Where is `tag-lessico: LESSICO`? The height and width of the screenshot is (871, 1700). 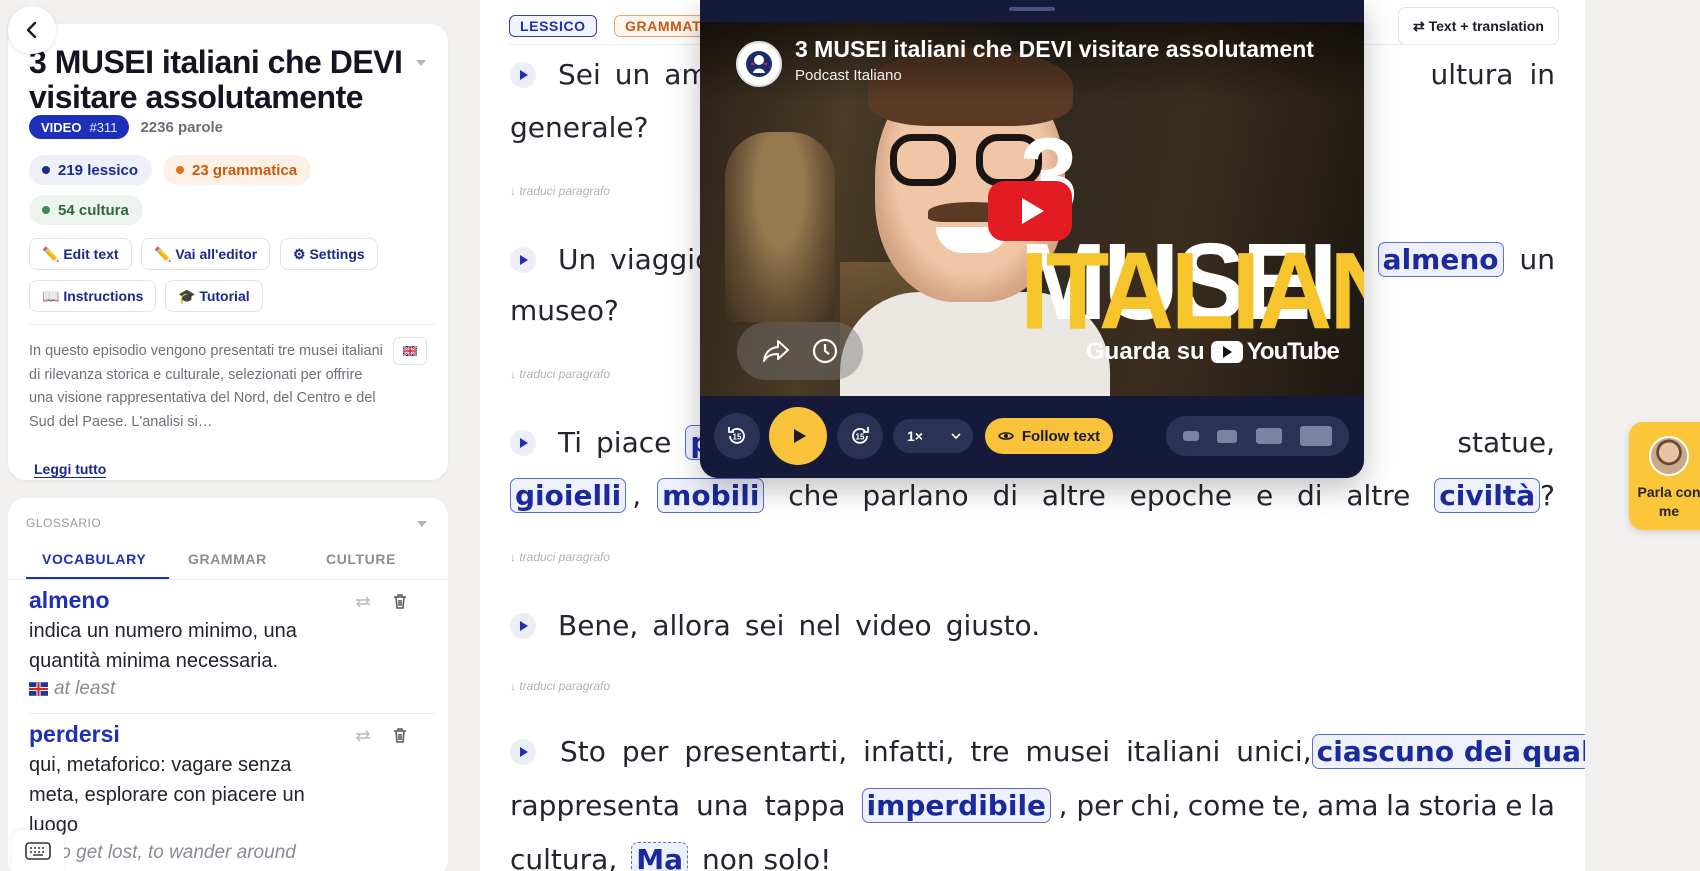
tag-lessico: LESSICO is located at coordinates (553, 26).